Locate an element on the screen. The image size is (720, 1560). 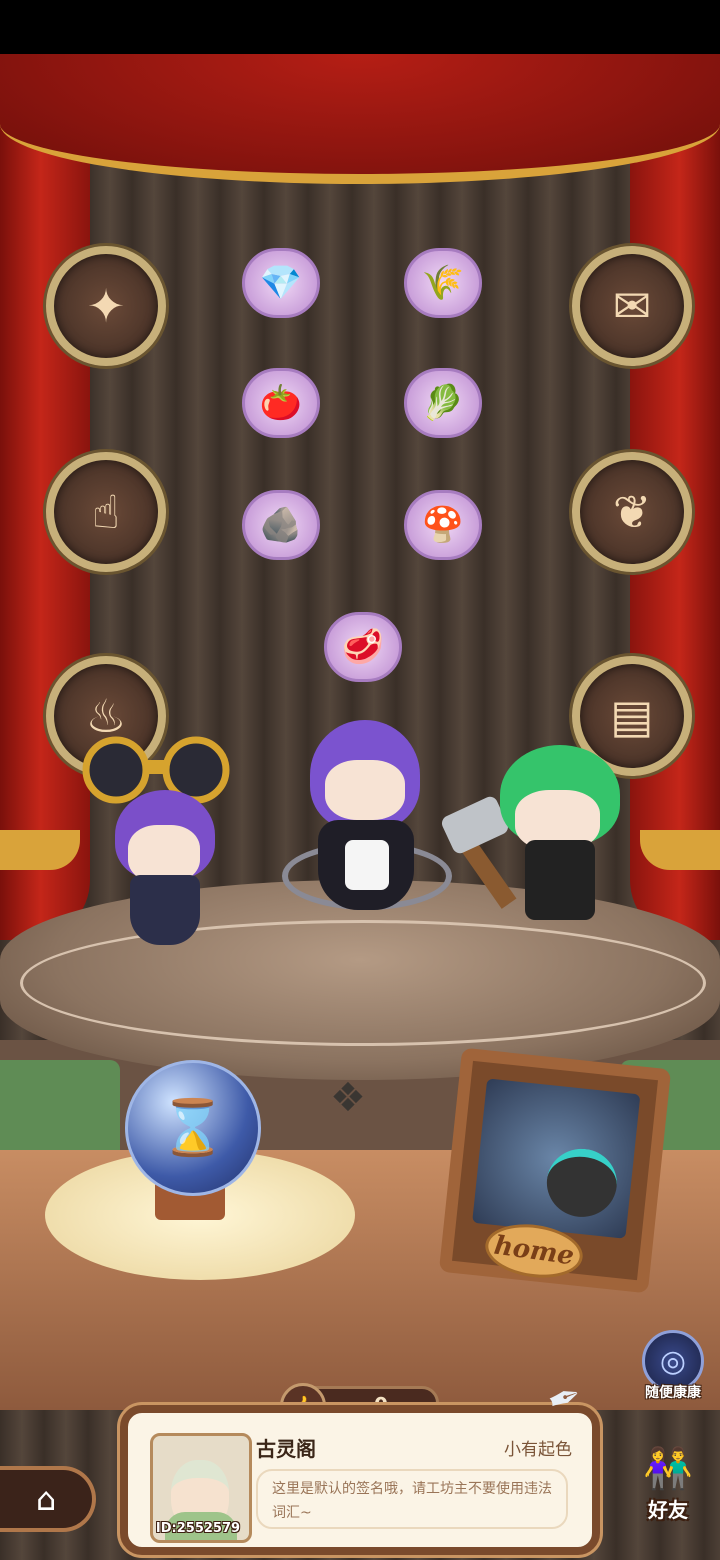
curtain-valance is located at coordinates (360, 119).